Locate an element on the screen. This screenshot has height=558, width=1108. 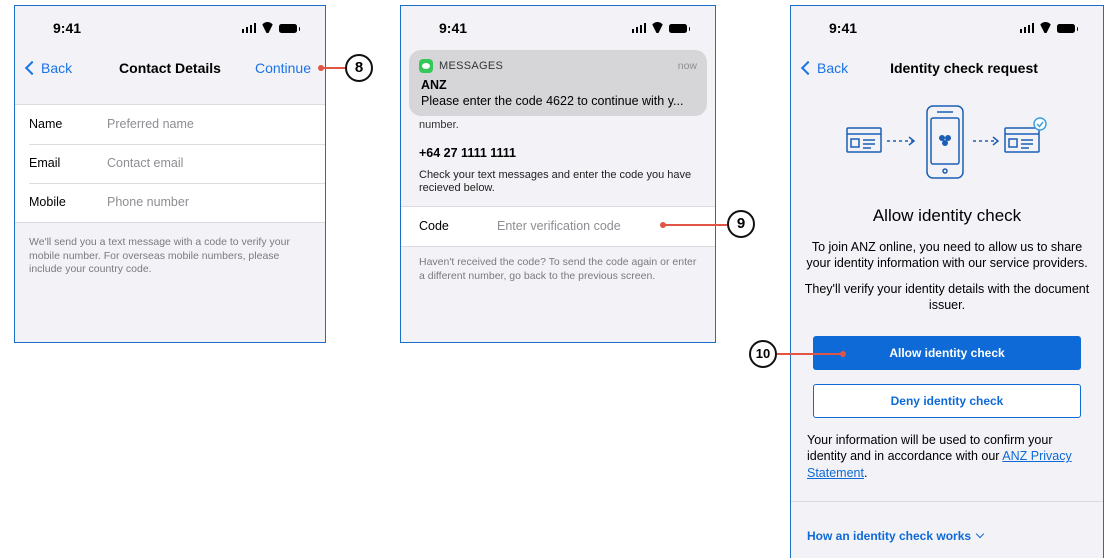
name-input: Preferred name is located at coordinates (150, 124).